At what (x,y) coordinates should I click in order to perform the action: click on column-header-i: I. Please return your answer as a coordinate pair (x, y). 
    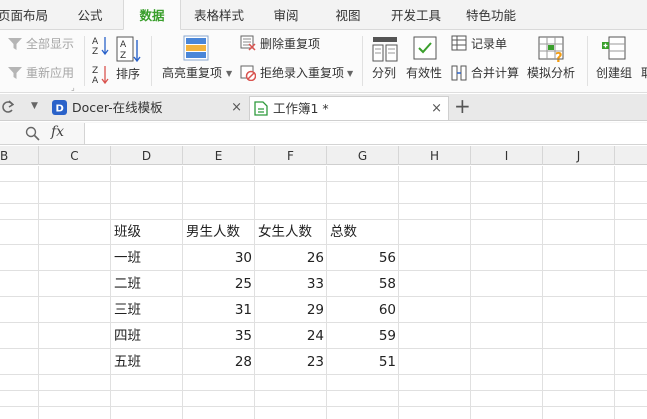
    Looking at the image, I should click on (507, 155).